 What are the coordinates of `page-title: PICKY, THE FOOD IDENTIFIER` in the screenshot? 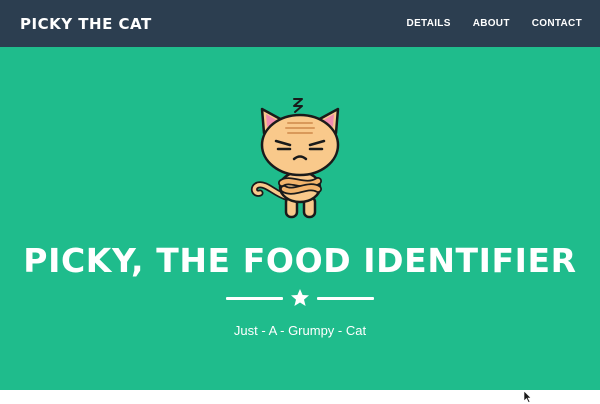 It's located at (300, 260).